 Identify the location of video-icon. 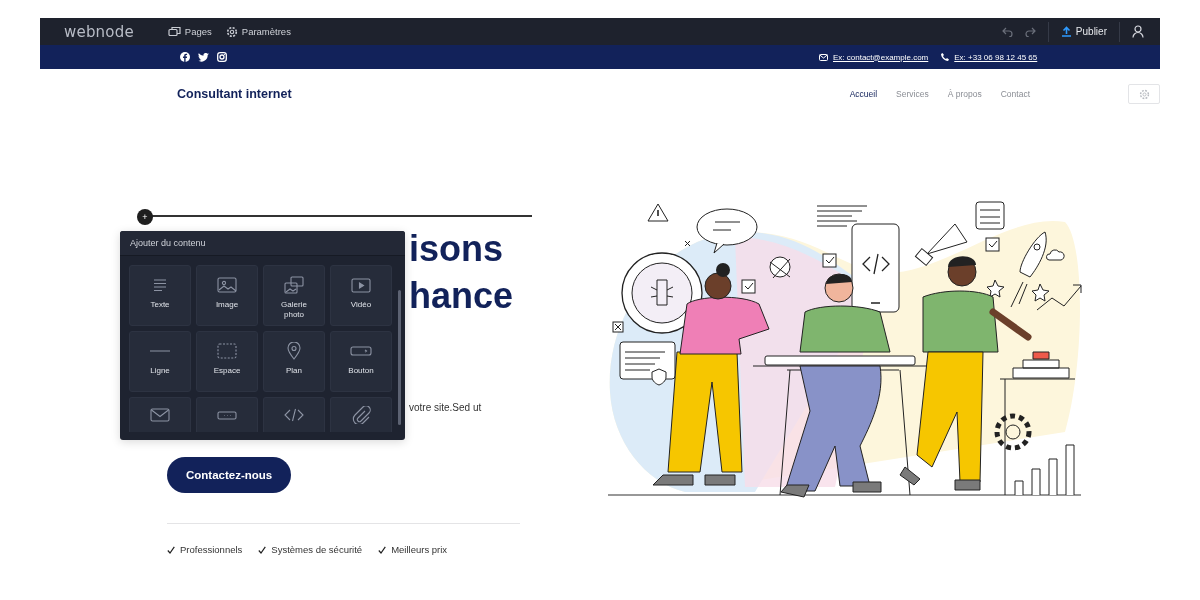
(361, 285).